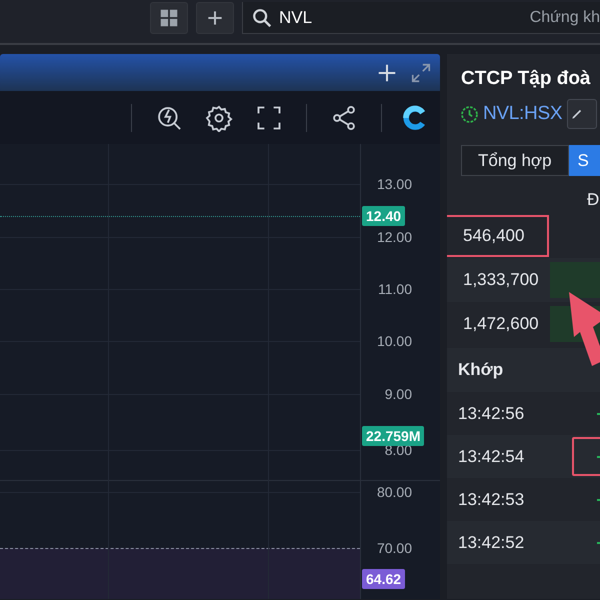 The image size is (600, 600). I want to click on search-icon, so click(262, 17).